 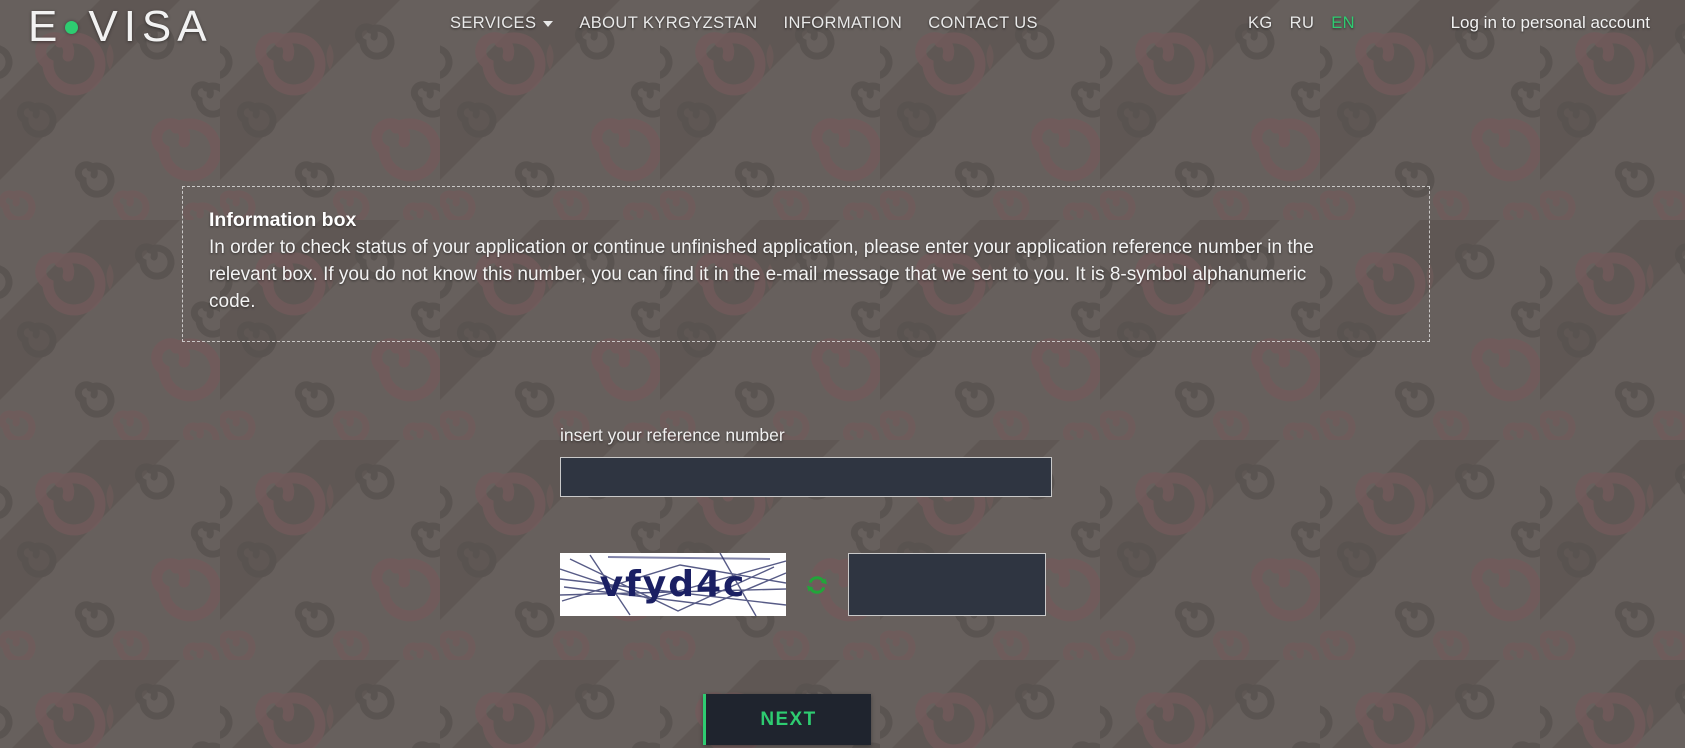 I want to click on nav-label: ABOUT KYRGYZSTAN, so click(x=668, y=22).